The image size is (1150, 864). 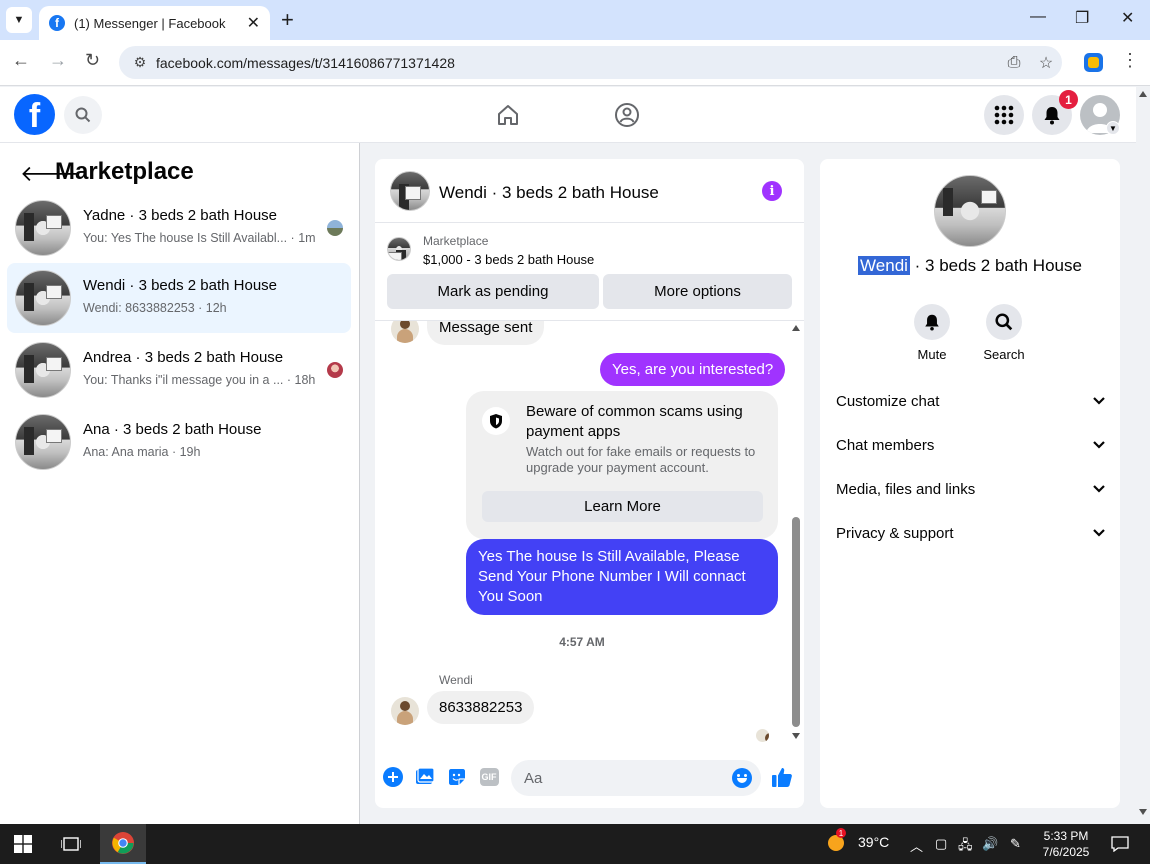 What do you see at coordinates (1004, 354) in the screenshot?
I see `search-label: Search` at bounding box center [1004, 354].